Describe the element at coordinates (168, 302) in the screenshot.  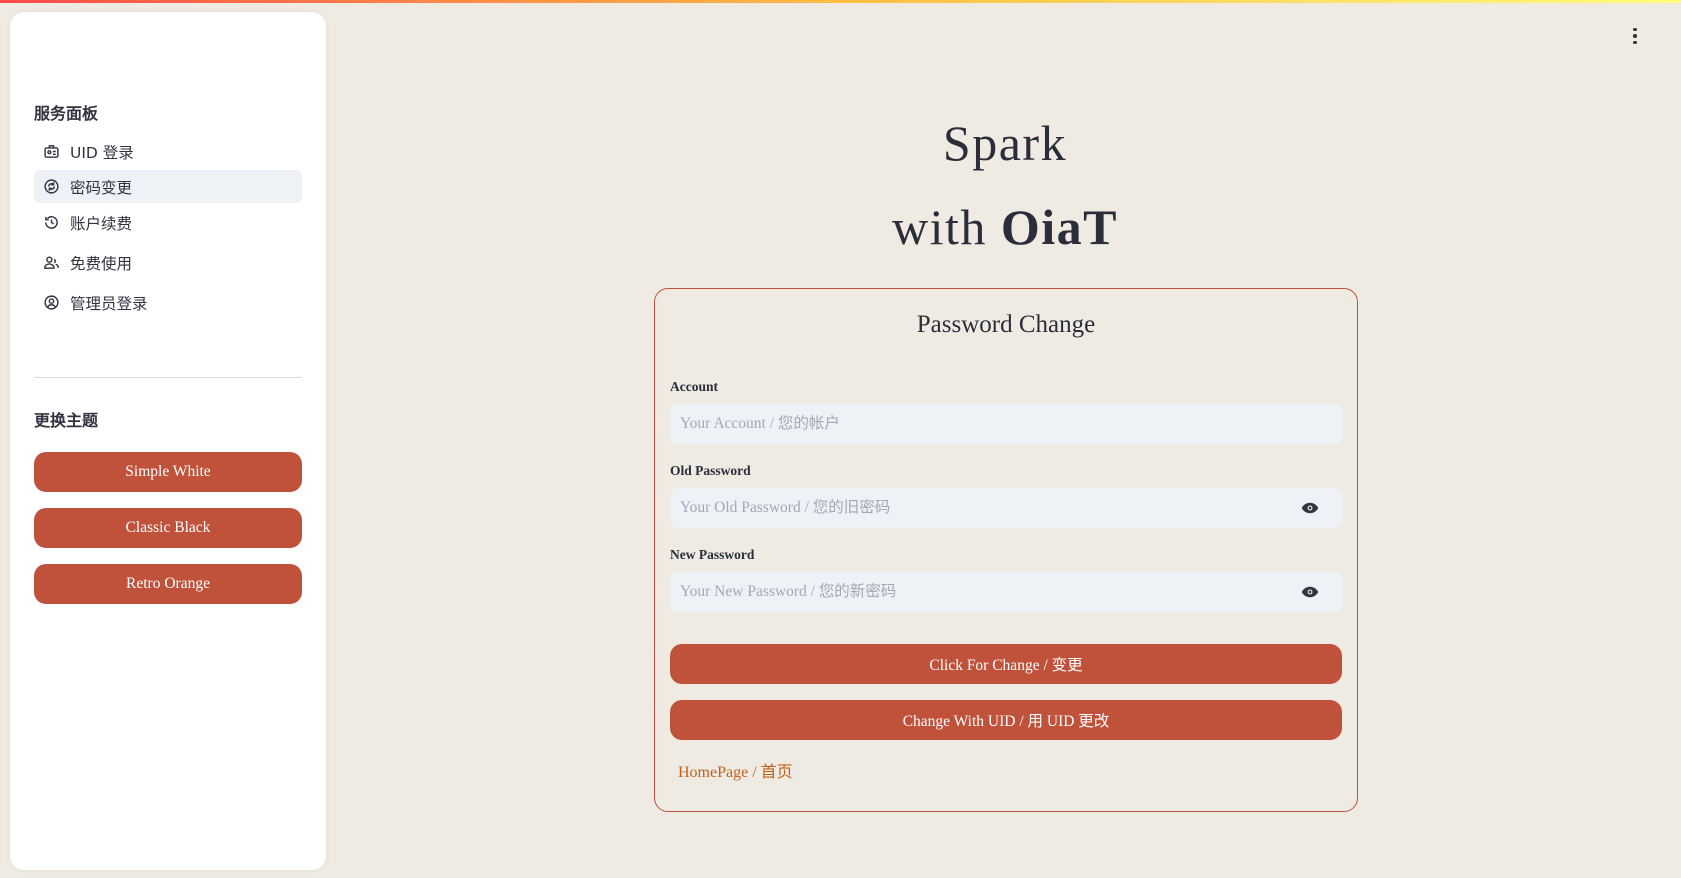
I see `nav-item-admin-login: 管理员登录` at that location.